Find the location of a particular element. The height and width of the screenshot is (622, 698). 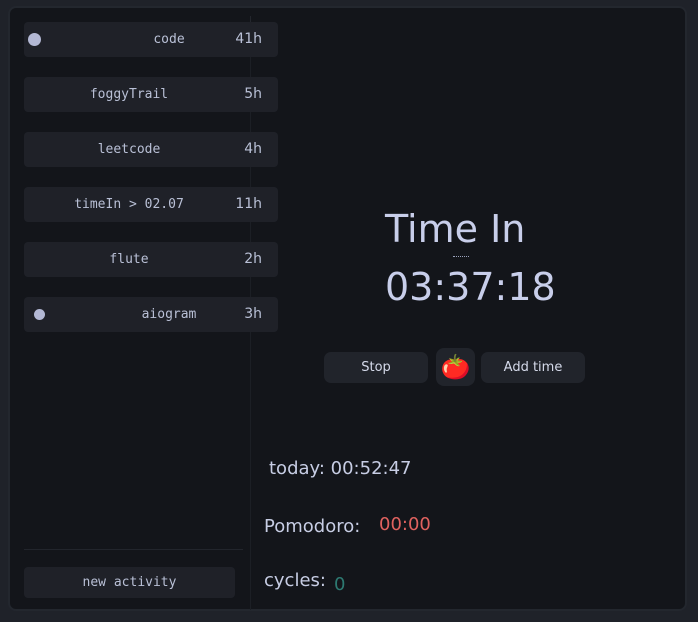

activity-item-foggytrail: foggyTrail 5h is located at coordinates (151, 94).